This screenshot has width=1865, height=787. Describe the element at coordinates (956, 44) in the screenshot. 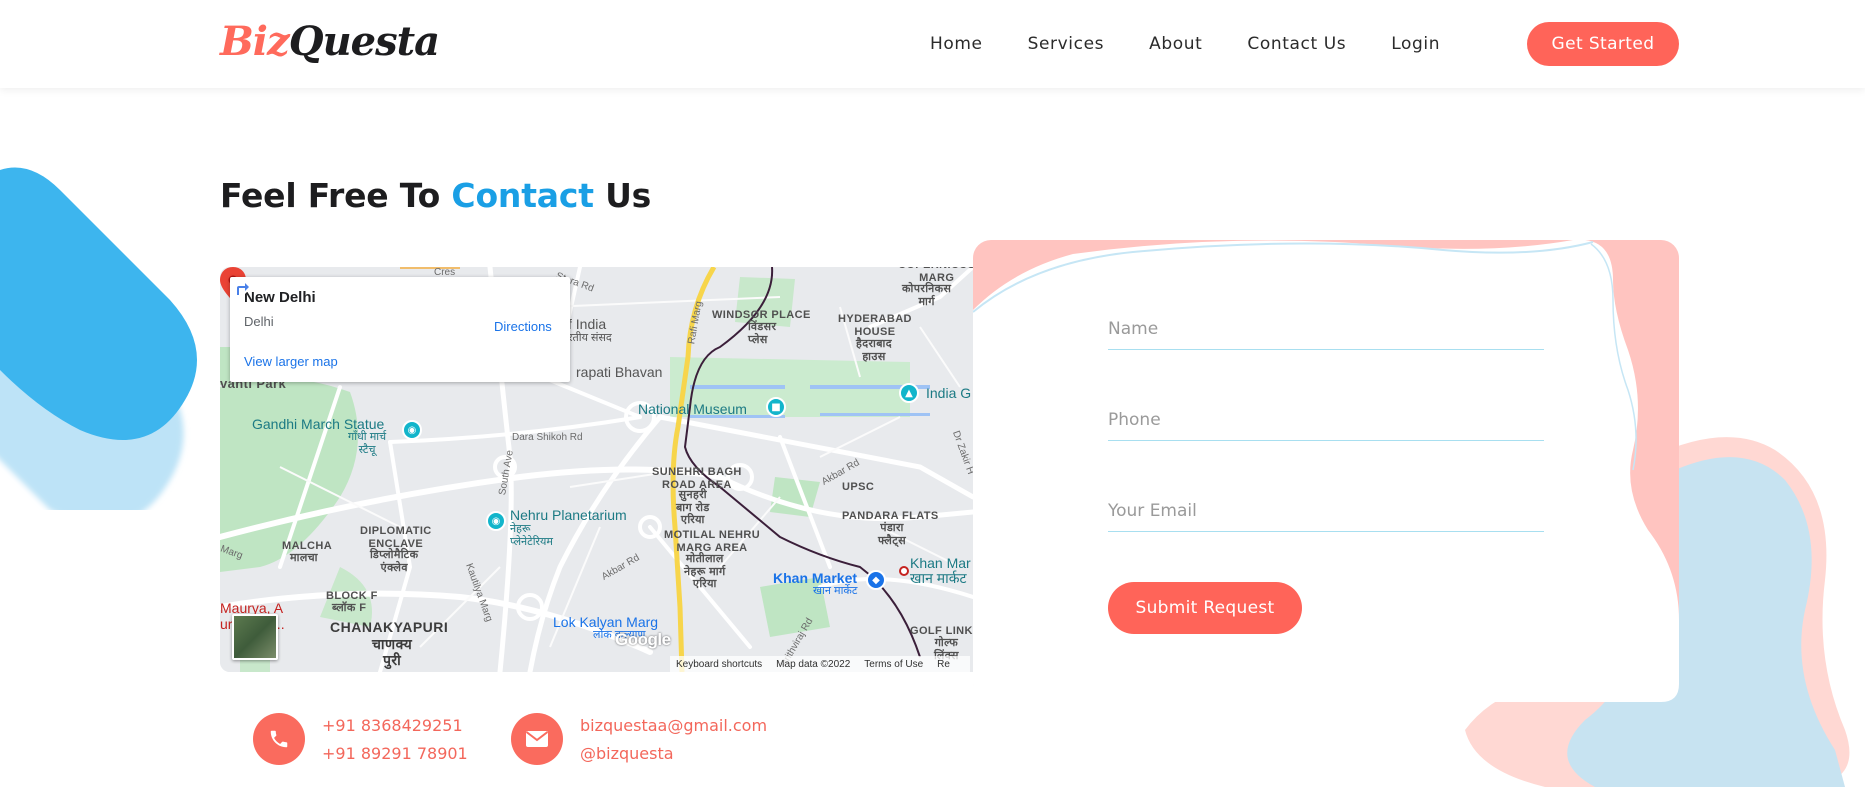

I see `nav-home: Home` at that location.